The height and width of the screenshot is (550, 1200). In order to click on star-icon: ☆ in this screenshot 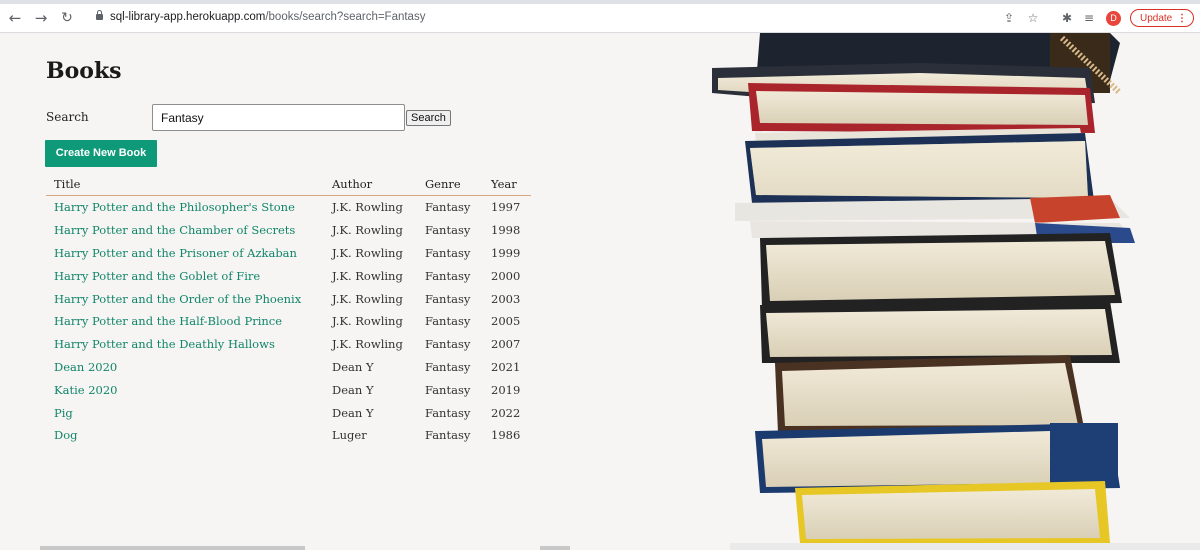, I will do `click(1033, 18)`.